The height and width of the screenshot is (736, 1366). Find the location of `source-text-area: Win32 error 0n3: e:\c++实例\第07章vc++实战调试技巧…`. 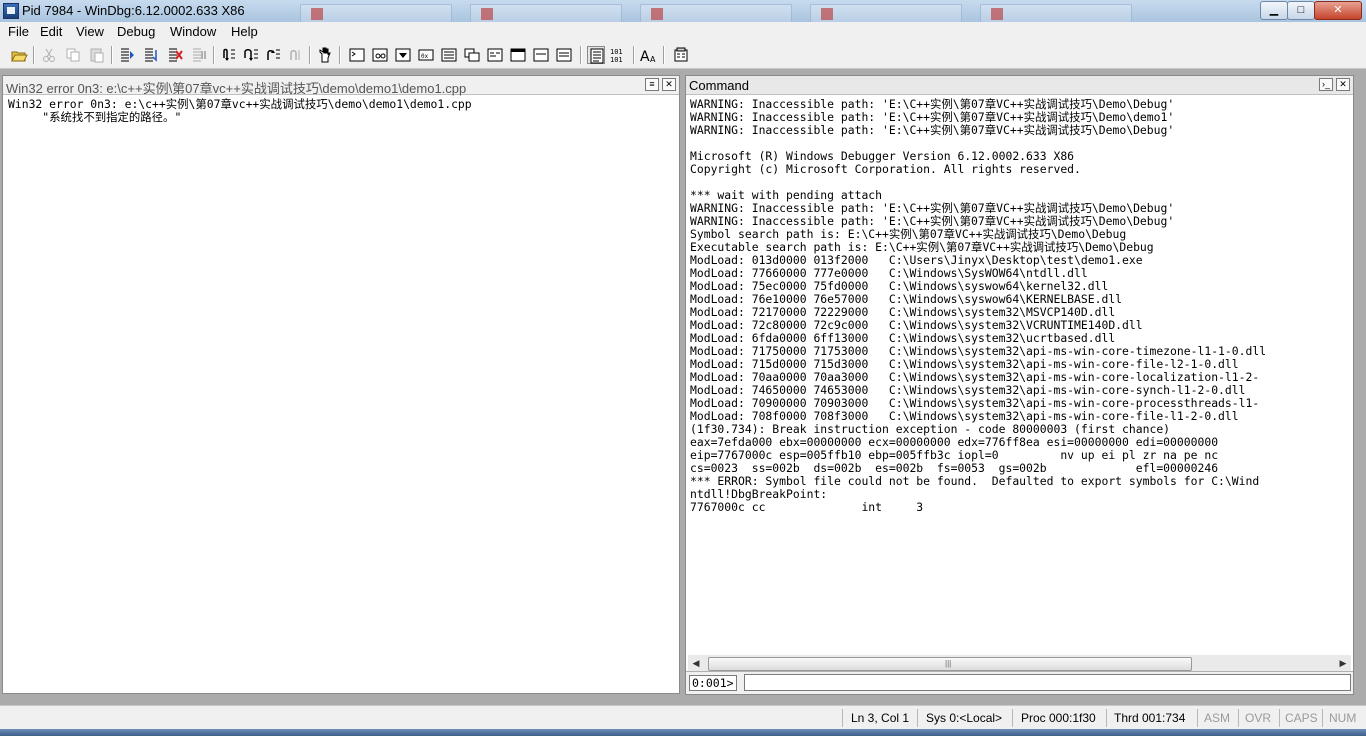

source-text-area: Win32 error 0n3: e:\c++实例\第07章vc++实战调试技巧… is located at coordinates (240, 111).